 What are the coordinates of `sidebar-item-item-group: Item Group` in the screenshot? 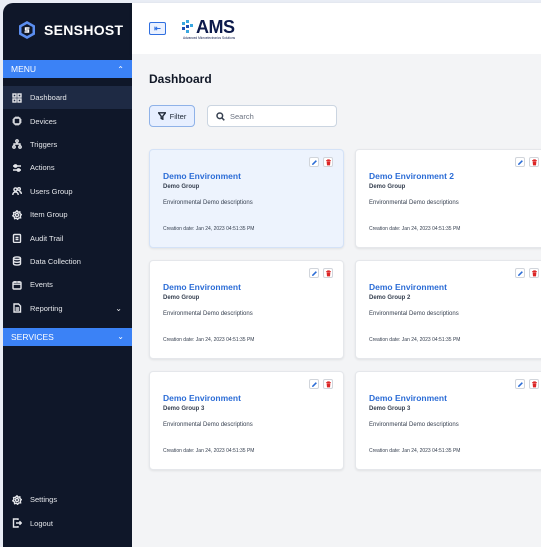 It's located at (67, 214).